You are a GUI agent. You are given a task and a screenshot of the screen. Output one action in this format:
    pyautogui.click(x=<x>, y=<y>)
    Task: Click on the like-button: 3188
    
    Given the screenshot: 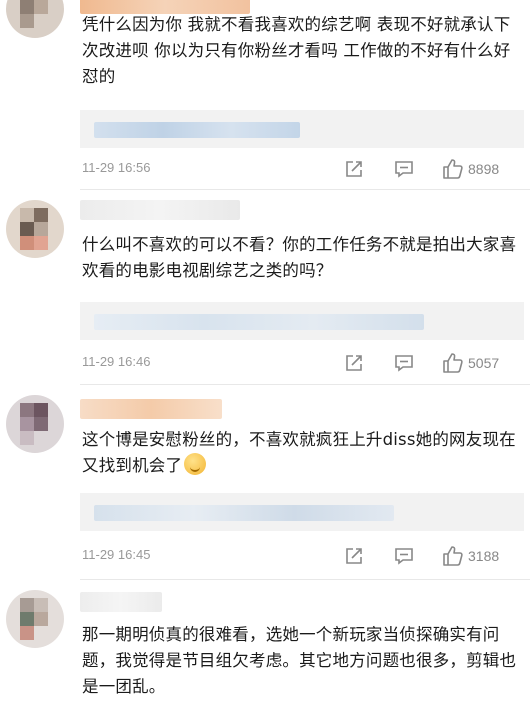 What is the action you would take?
    pyautogui.click(x=470, y=556)
    